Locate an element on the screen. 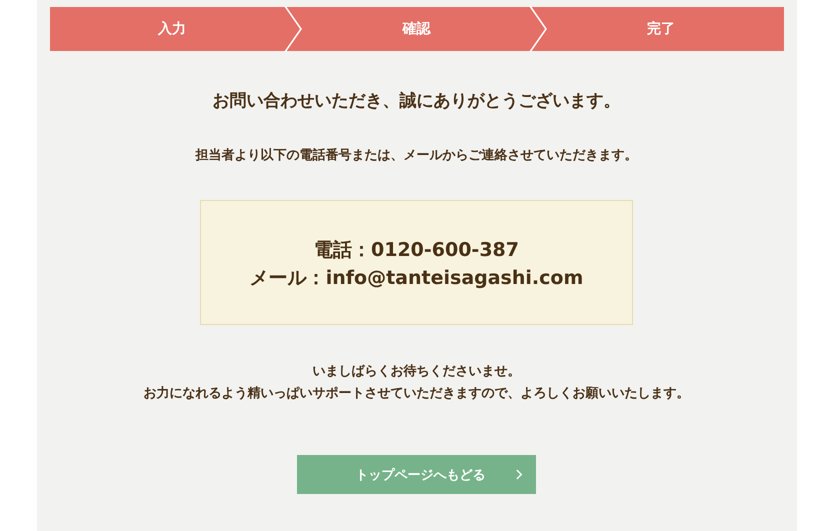 This screenshot has width=835, height=531. thank-you-heading: お問い合わせいただき、誠にありがとうございます。 is located at coordinates (416, 101).